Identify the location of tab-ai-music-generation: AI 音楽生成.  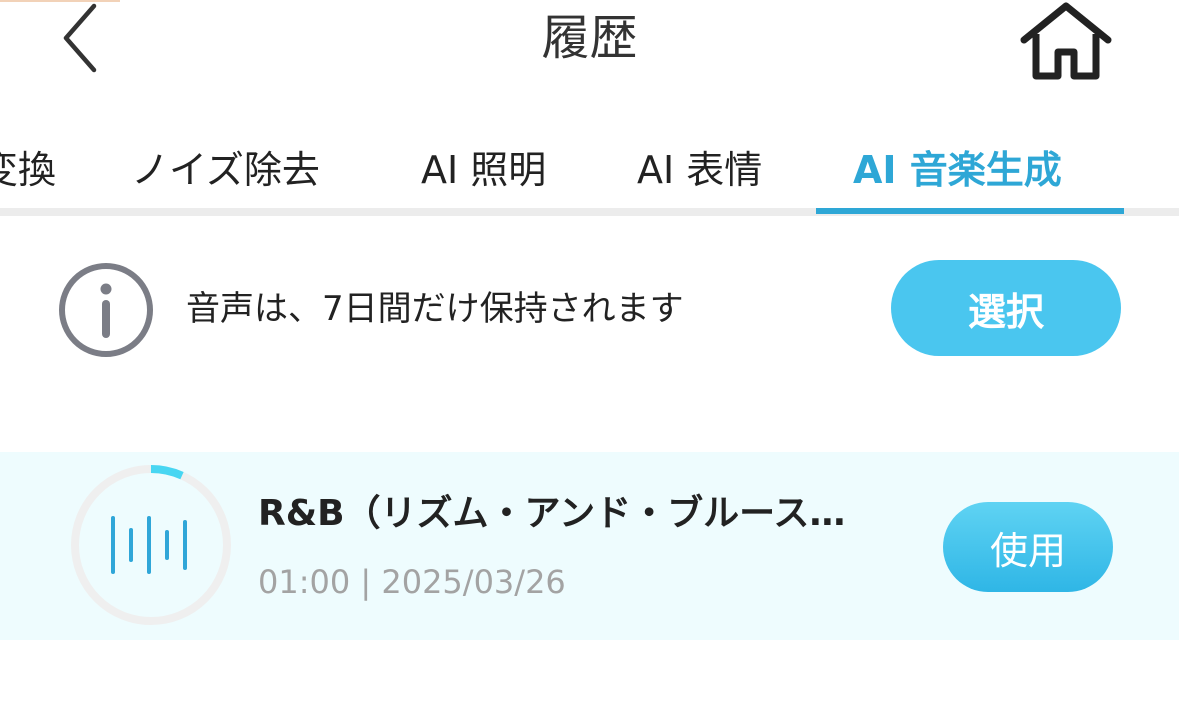
(957, 170).